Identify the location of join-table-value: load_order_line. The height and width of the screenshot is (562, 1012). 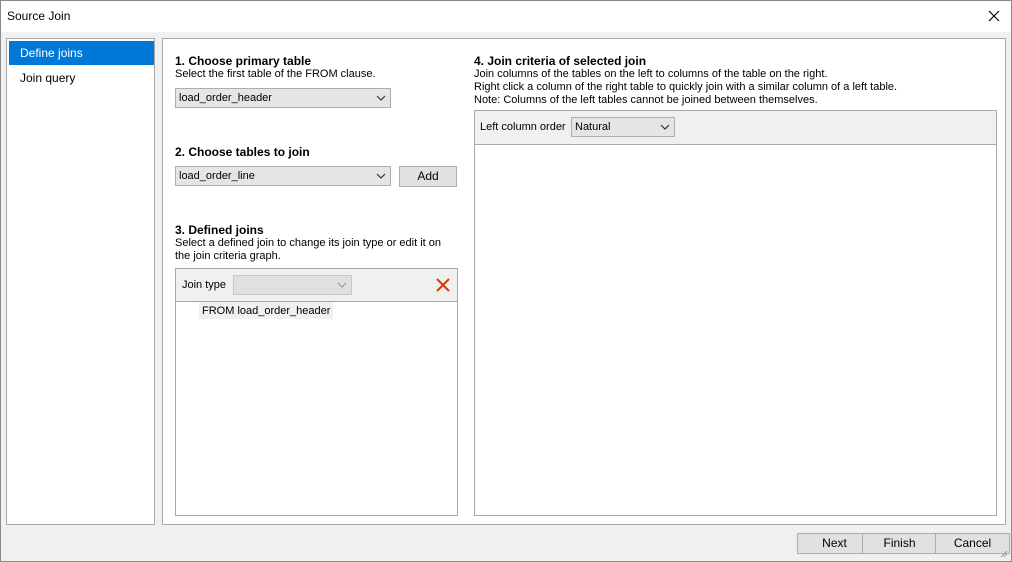
(217, 176).